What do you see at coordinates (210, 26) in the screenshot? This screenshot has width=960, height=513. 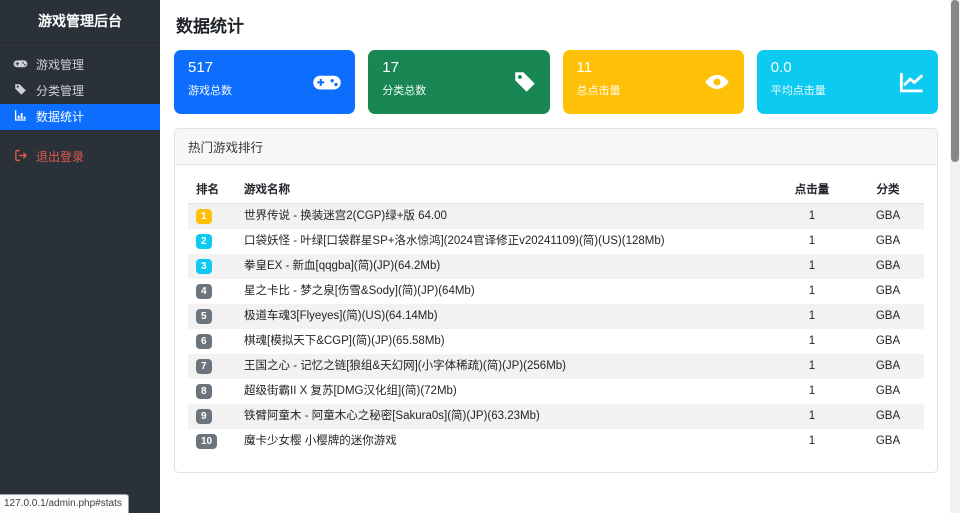 I see `page-title: 数据统计` at bounding box center [210, 26].